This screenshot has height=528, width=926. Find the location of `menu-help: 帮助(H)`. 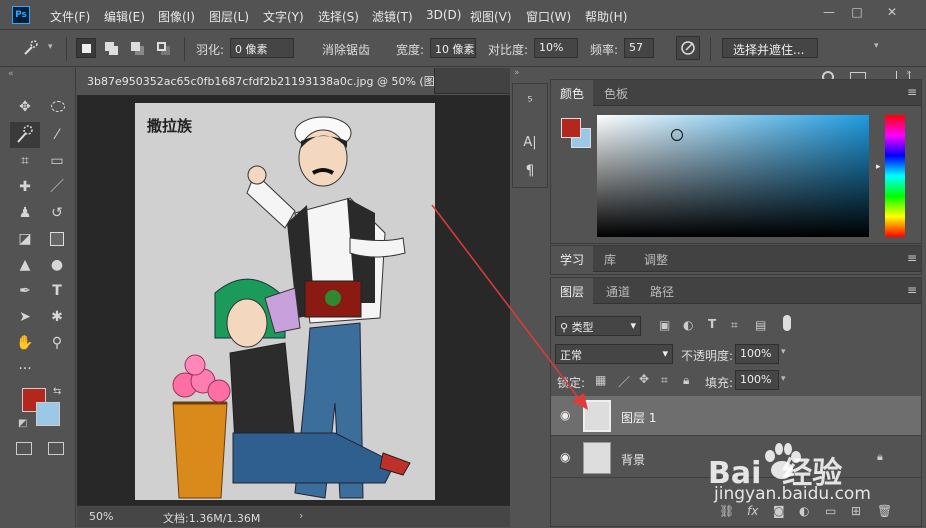

menu-help: 帮助(H) is located at coordinates (606, 16).